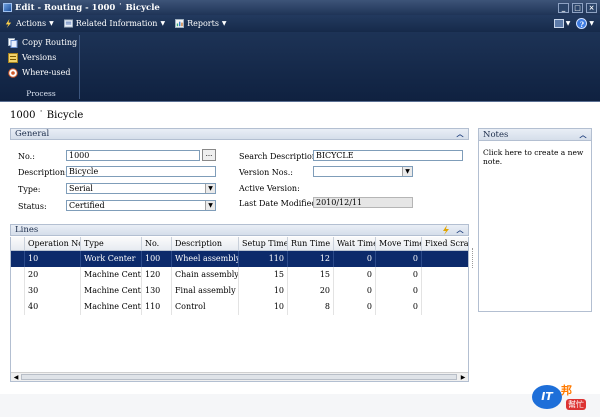 The width and height of the screenshot is (600, 417). What do you see at coordinates (585, 23) in the screenshot?
I see `help-menu-button: ? ▼` at bounding box center [585, 23].